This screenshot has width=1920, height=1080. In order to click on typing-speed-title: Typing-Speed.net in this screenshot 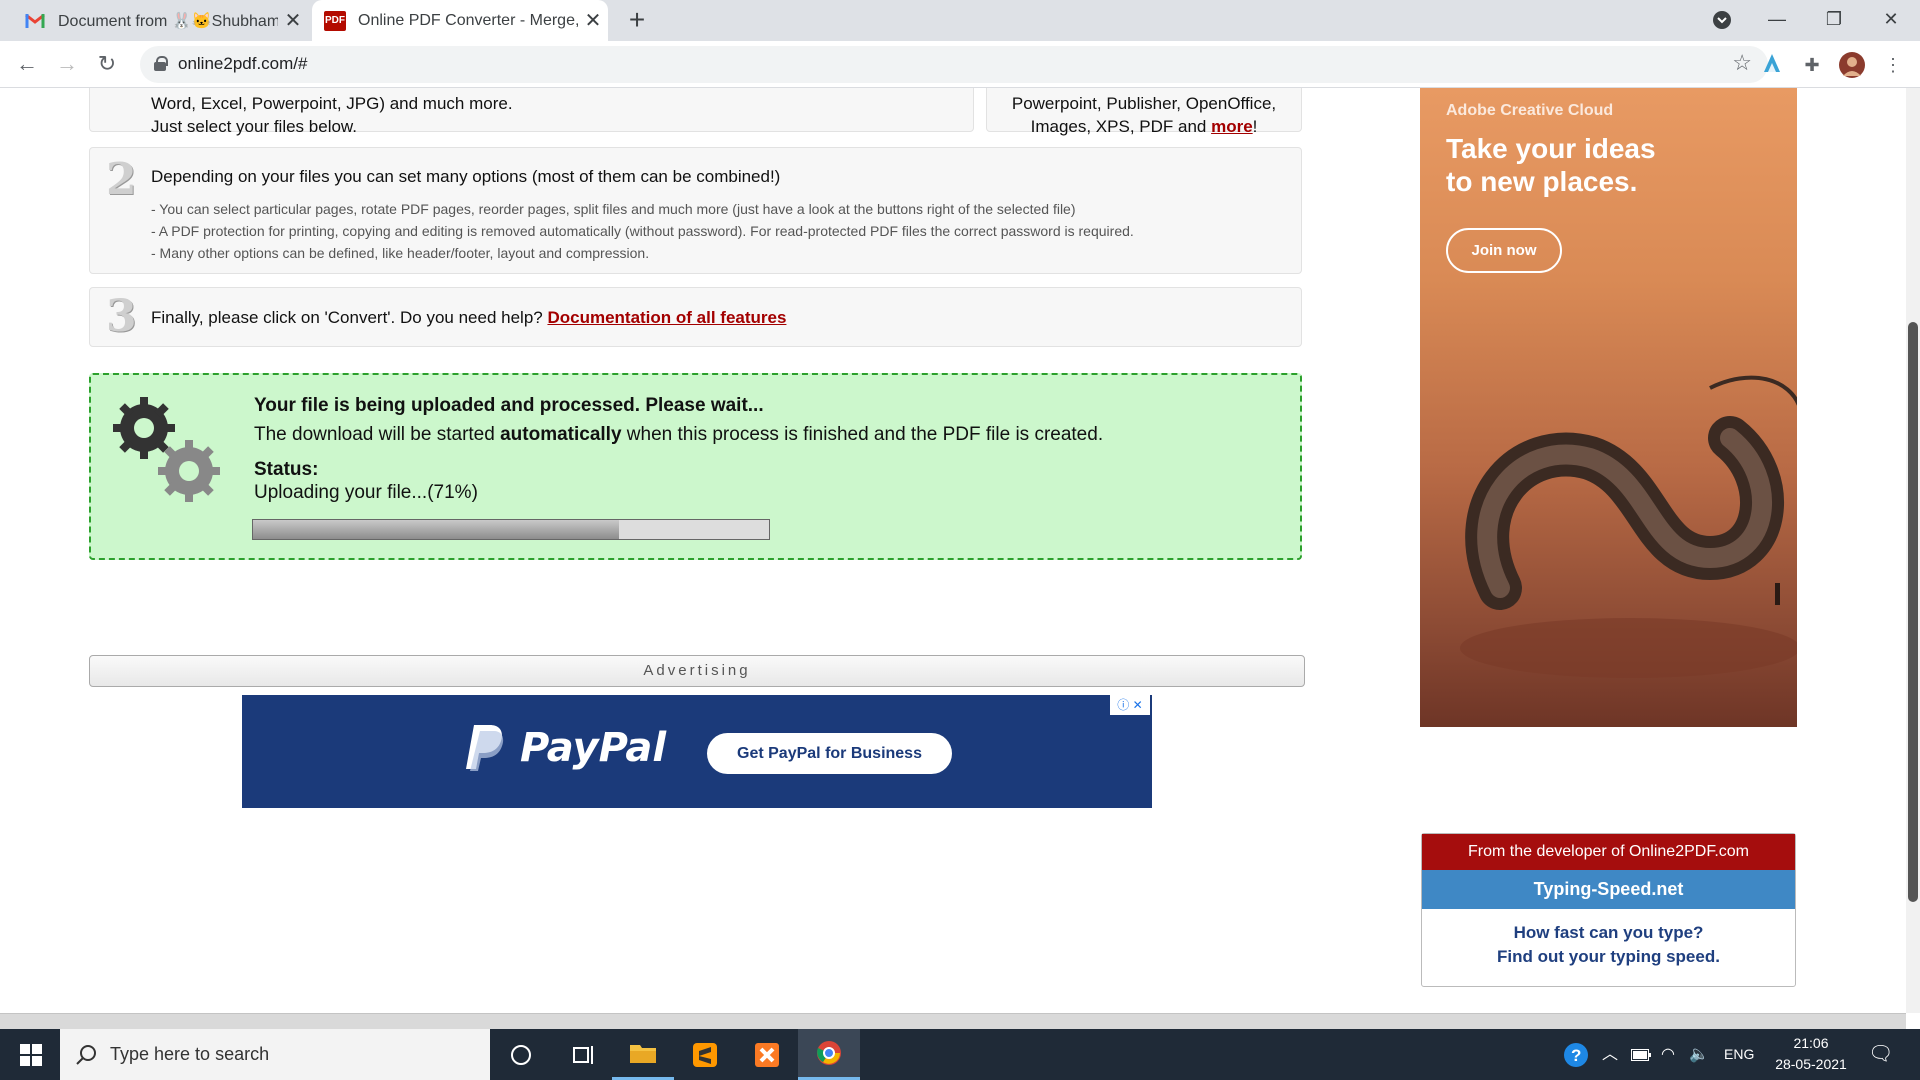, I will do `click(1608, 889)`.